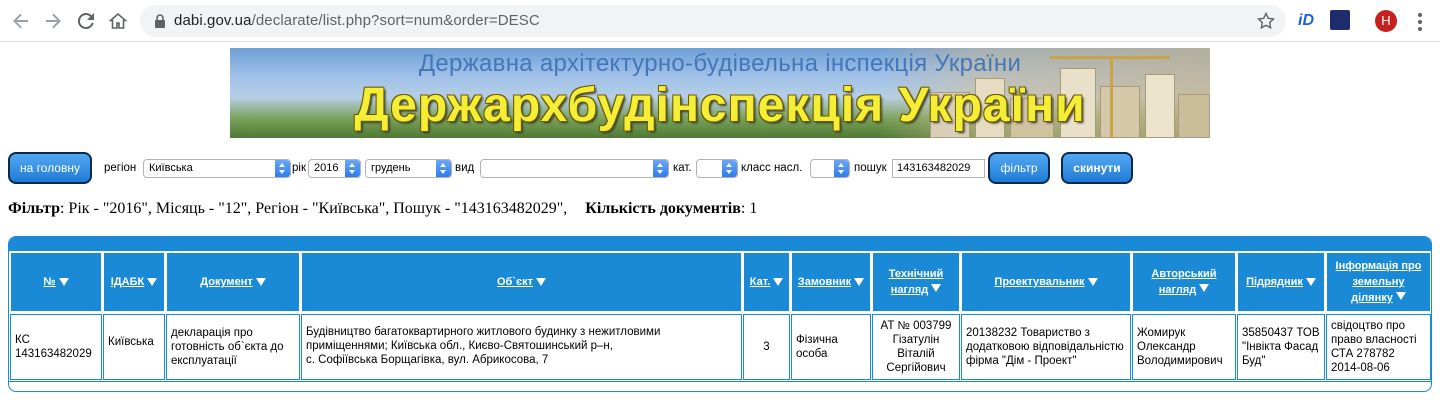 The width and height of the screenshot is (1440, 400). What do you see at coordinates (760, 282) in the screenshot?
I see `sort-link-category: Кат.` at bounding box center [760, 282].